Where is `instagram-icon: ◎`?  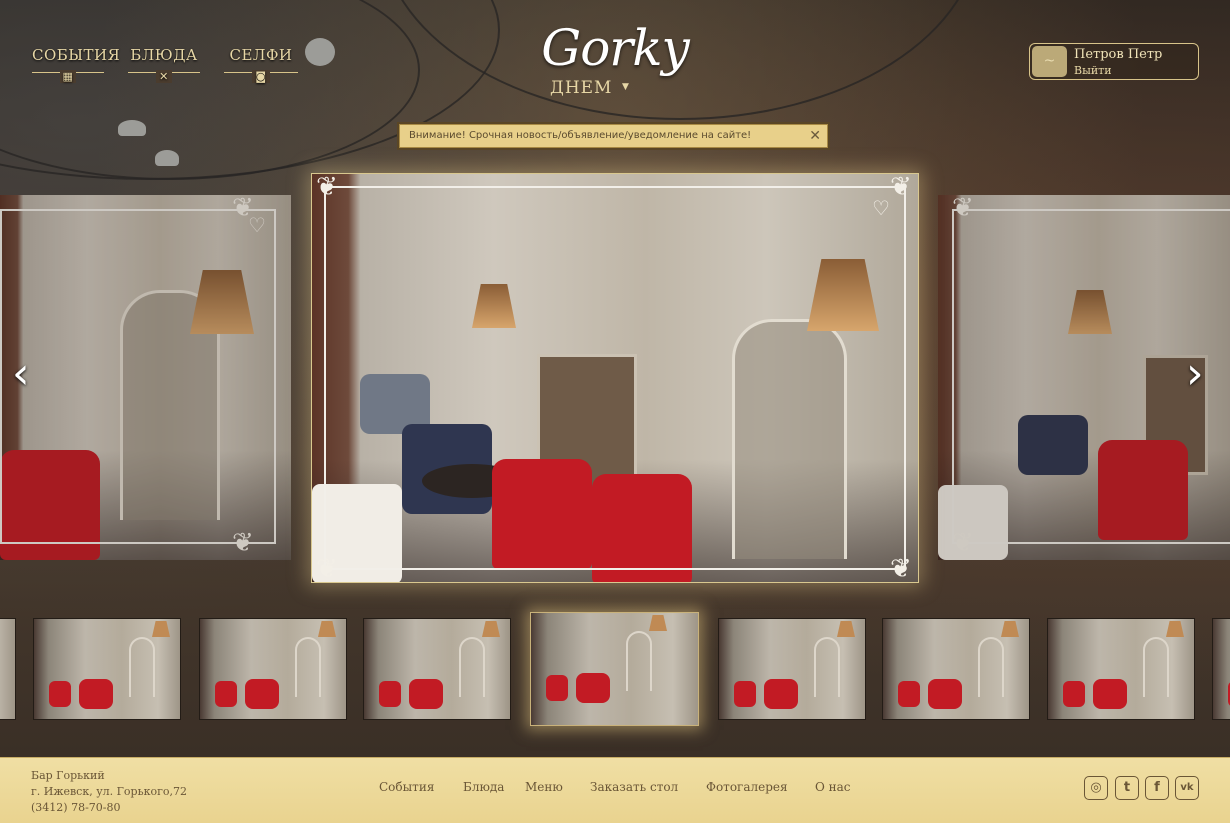
instagram-icon: ◎ is located at coordinates (1096, 788).